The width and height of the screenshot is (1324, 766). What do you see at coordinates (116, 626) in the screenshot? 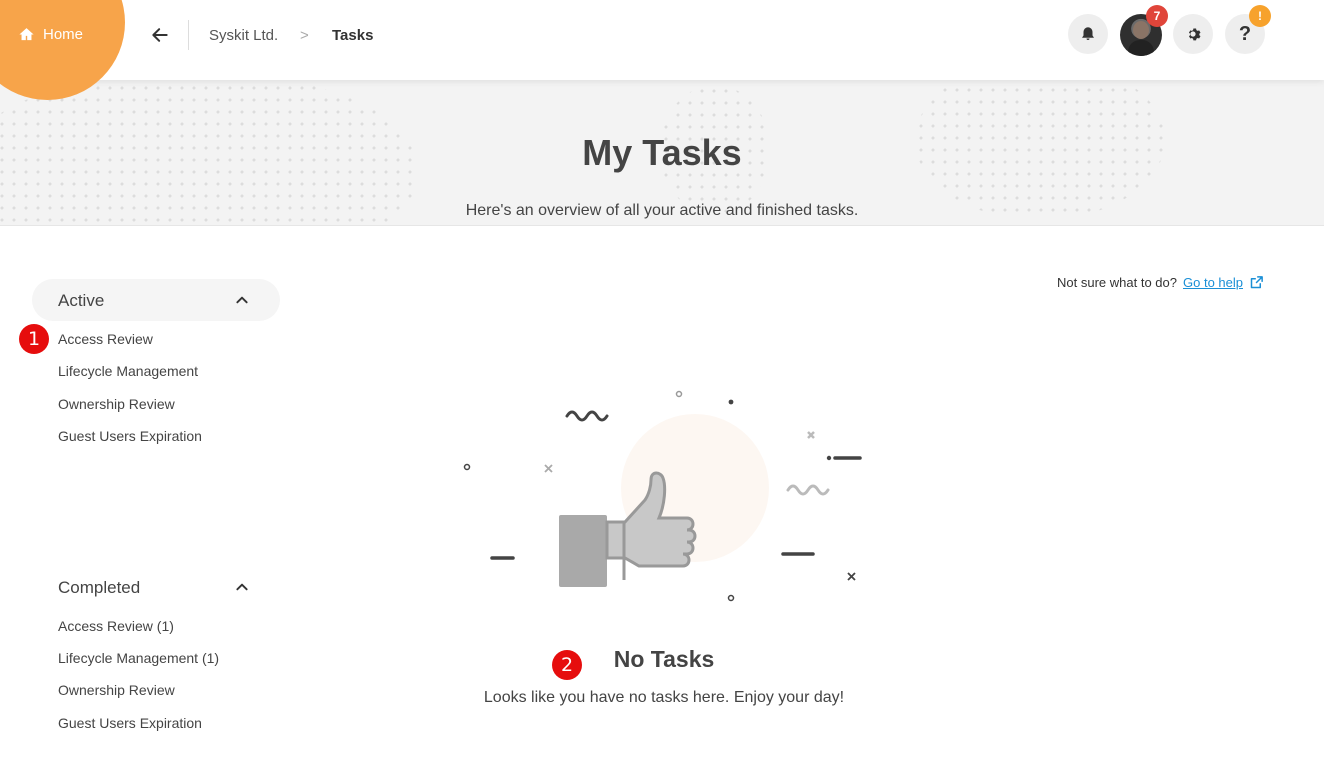
I see `sidebar-item-completed-access-review: Access Review (1)` at bounding box center [116, 626].